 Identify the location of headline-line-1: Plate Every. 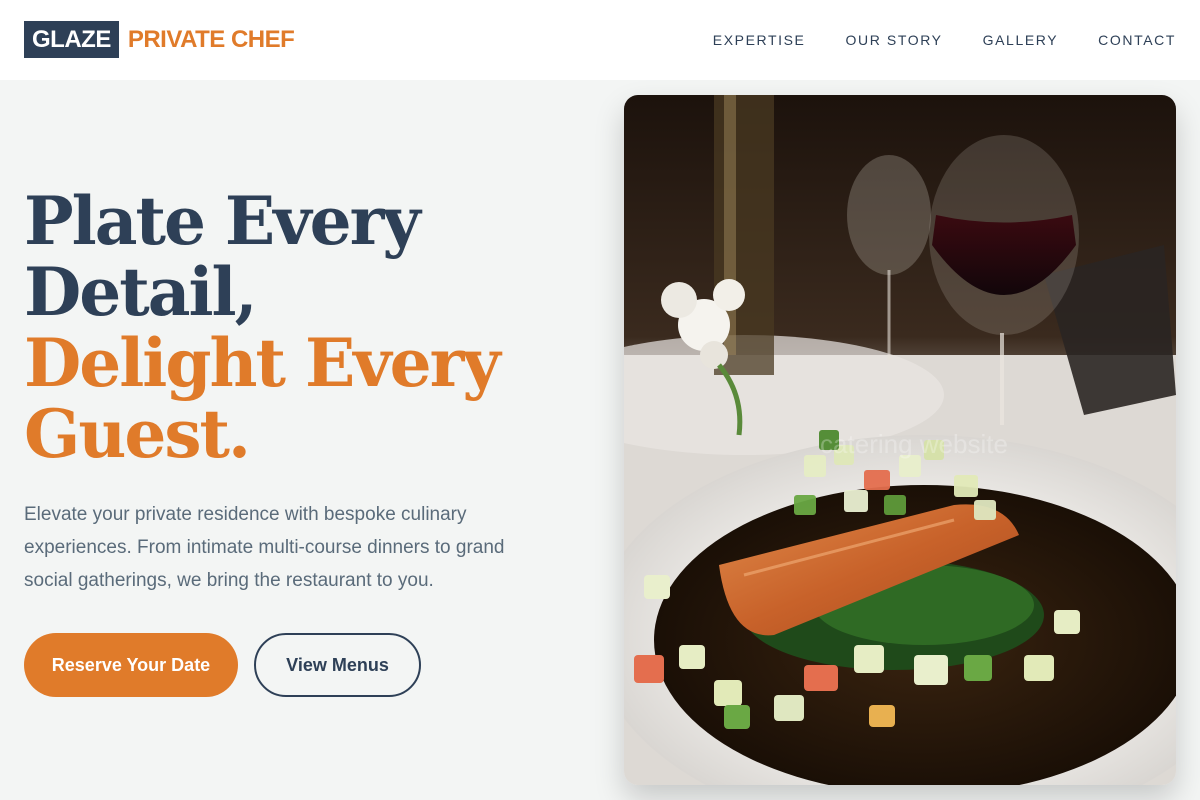
(222, 221).